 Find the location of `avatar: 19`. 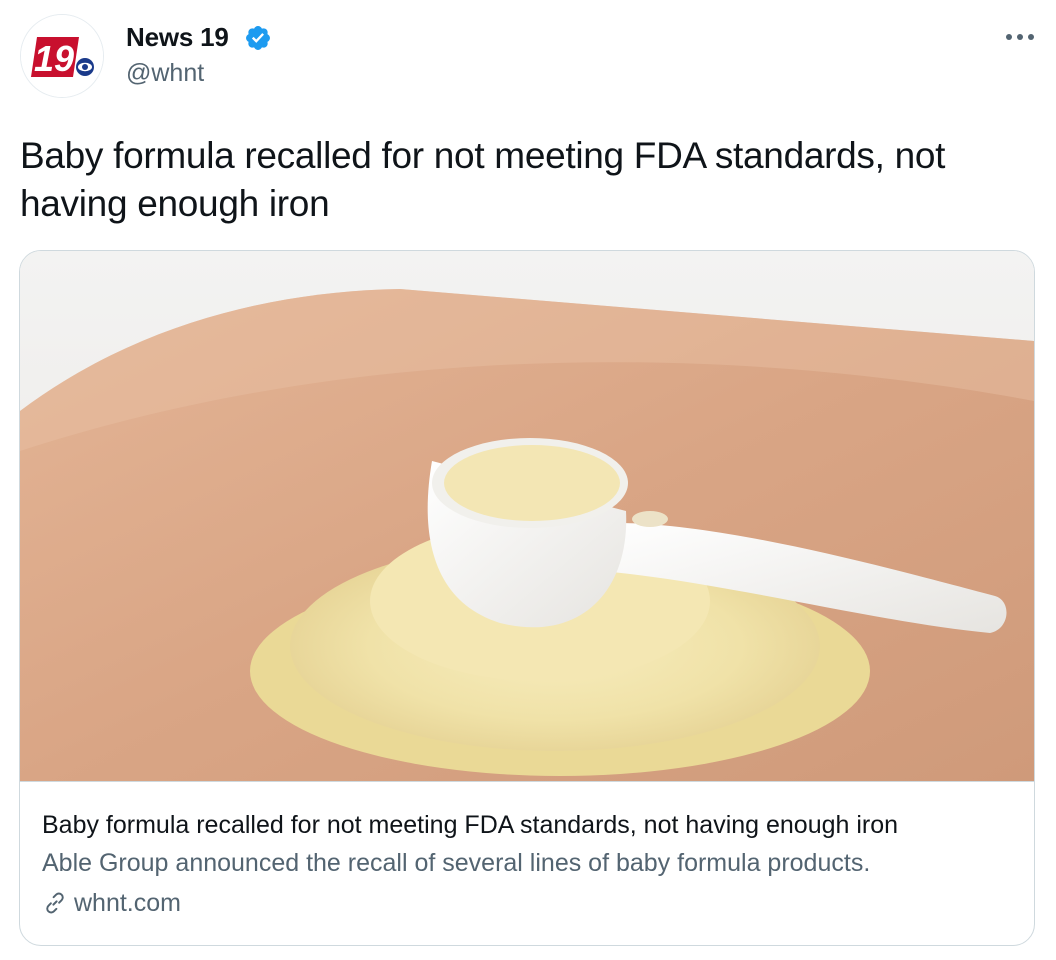

avatar: 19 is located at coordinates (62, 56).